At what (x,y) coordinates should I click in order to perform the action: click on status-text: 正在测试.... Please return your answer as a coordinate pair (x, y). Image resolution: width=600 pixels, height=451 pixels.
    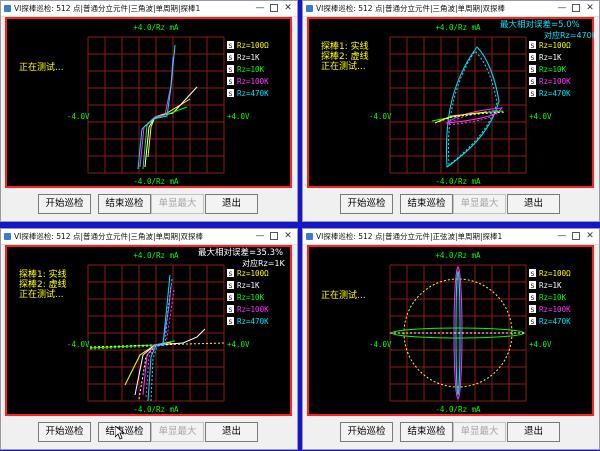
    Looking at the image, I should click on (343, 295).